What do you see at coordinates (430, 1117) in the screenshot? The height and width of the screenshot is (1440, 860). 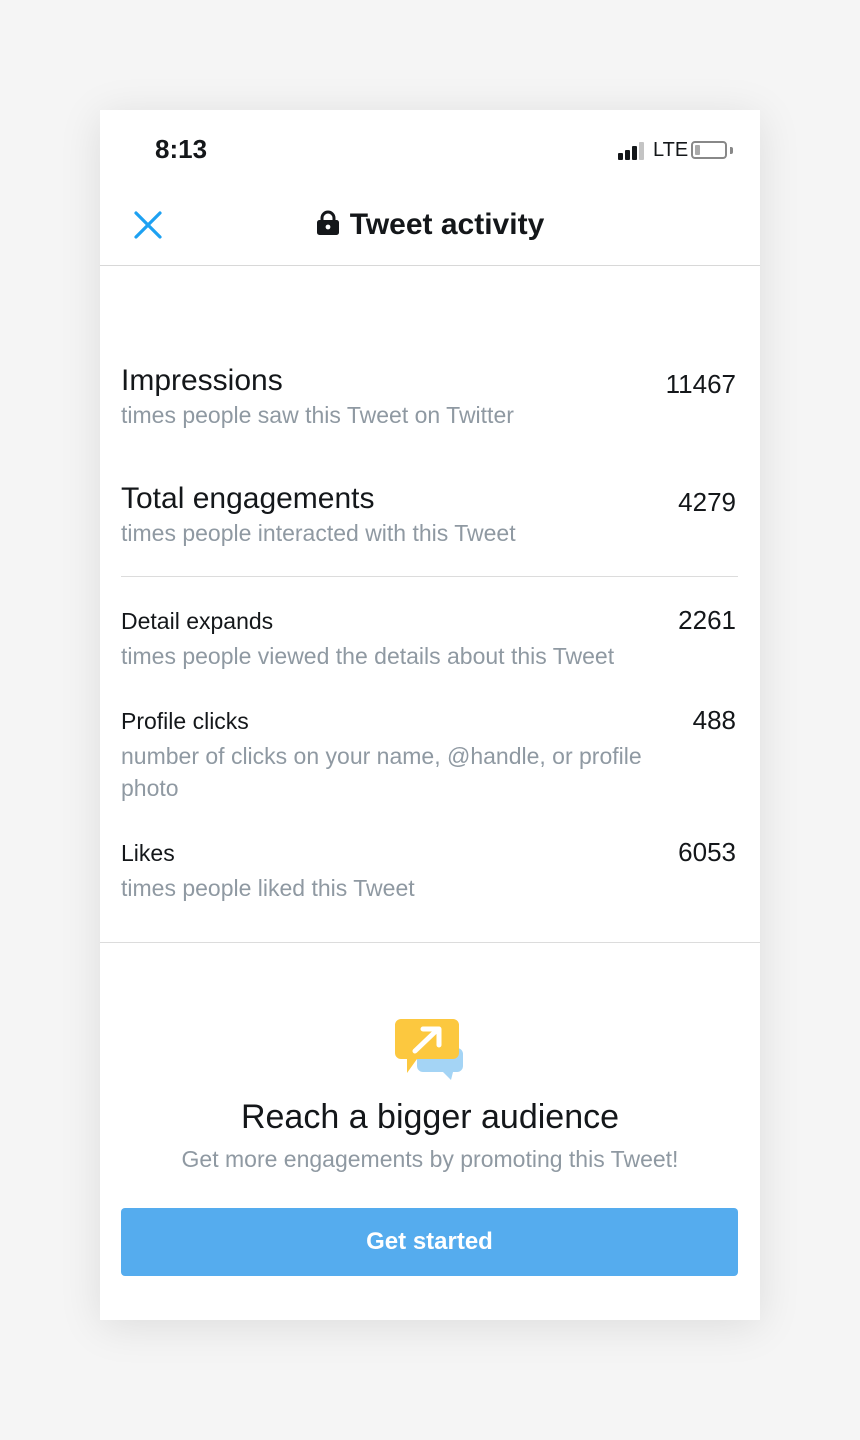 I see `promo-title: Reach a bigger audience` at bounding box center [430, 1117].